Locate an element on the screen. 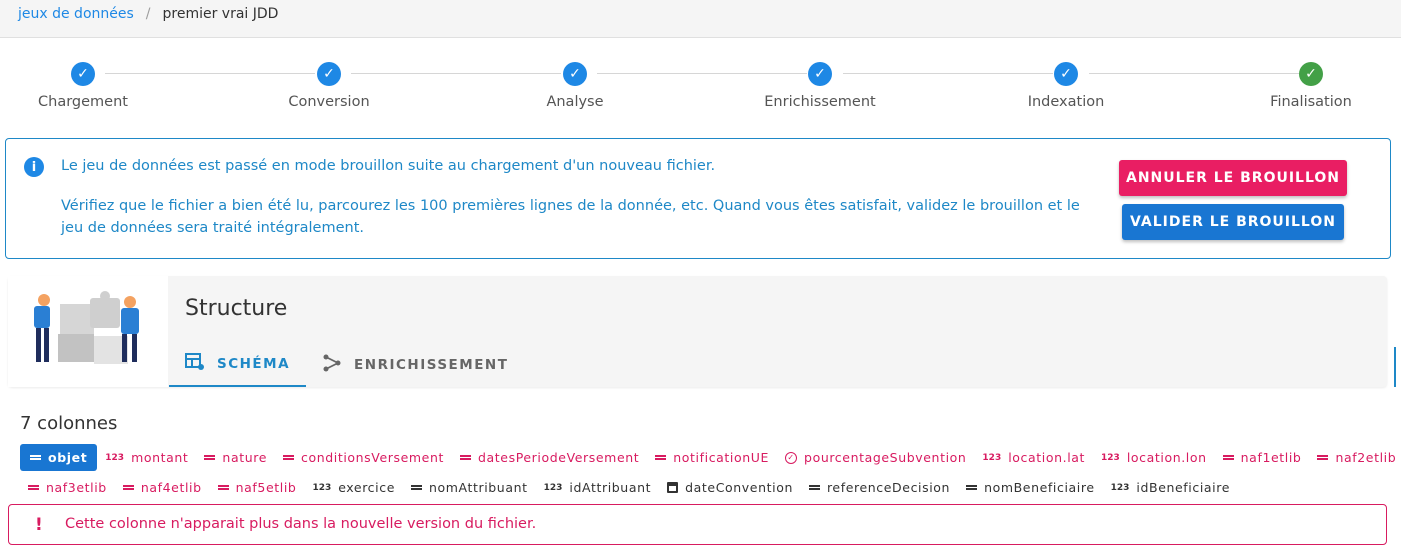 This screenshot has height=554, width=1401. column-chip-notificationue: notificationUE is located at coordinates (712, 457).